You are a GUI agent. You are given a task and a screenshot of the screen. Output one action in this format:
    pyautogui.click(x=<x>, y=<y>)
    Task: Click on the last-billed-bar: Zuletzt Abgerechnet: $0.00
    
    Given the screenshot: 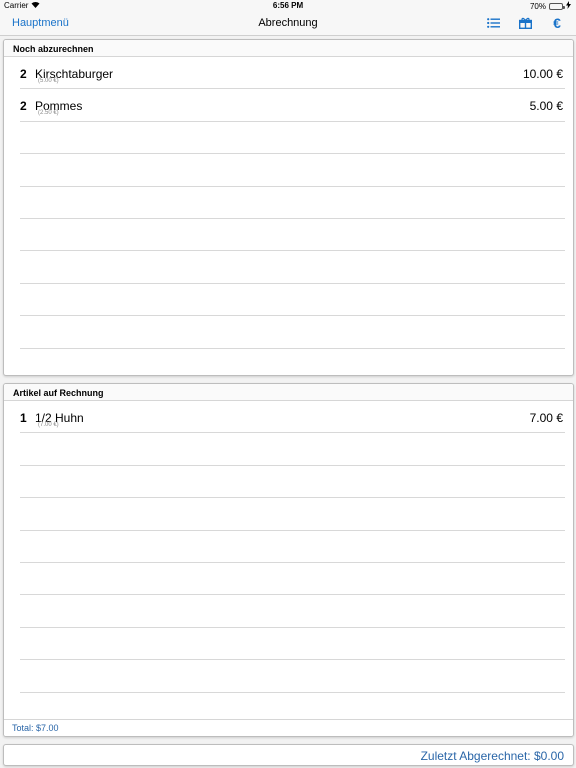 What is the action you would take?
    pyautogui.click(x=288, y=755)
    